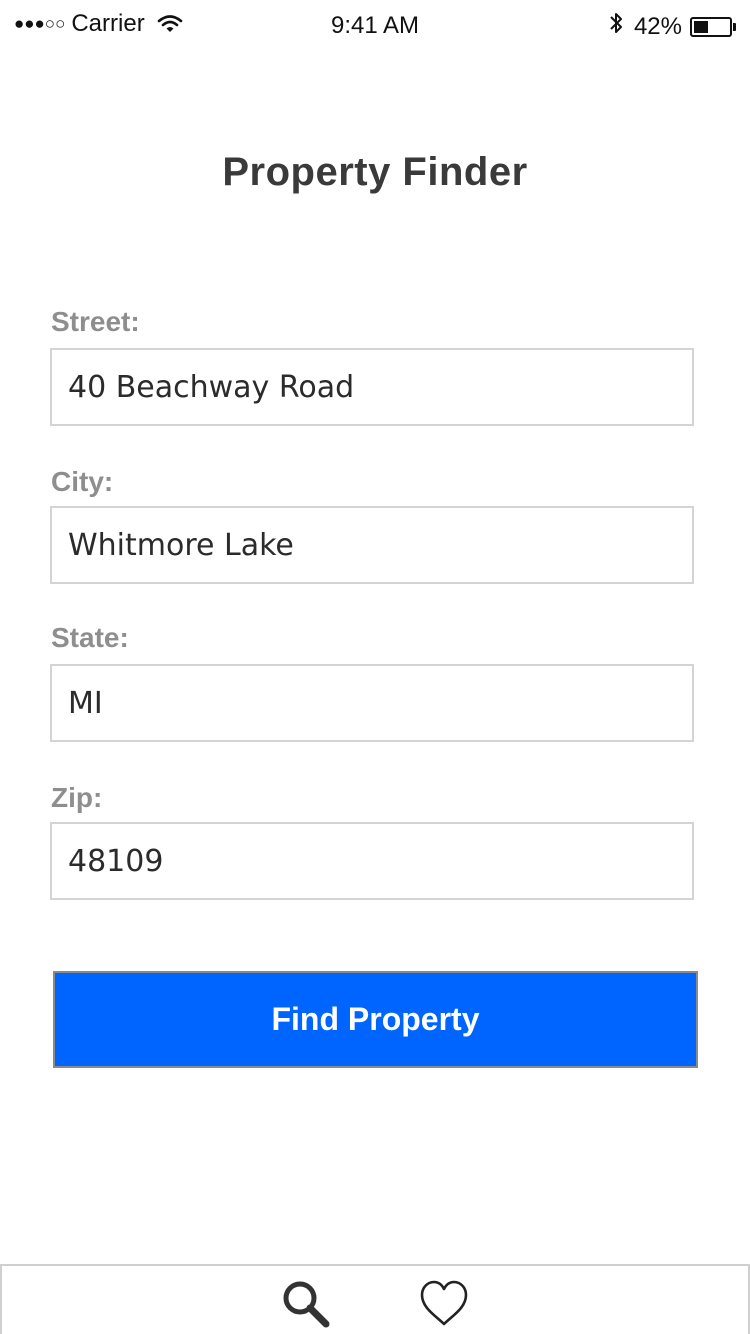  I want to click on city-input, so click(372, 545).